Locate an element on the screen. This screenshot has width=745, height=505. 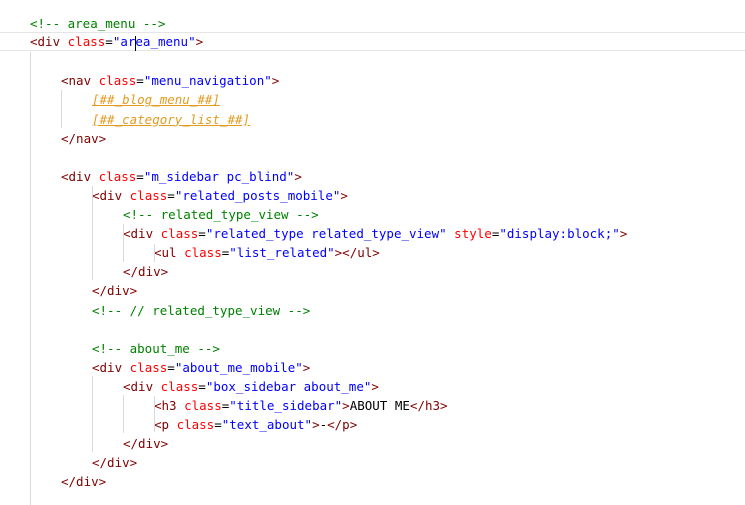
attribute-token: style is located at coordinates (473, 234).